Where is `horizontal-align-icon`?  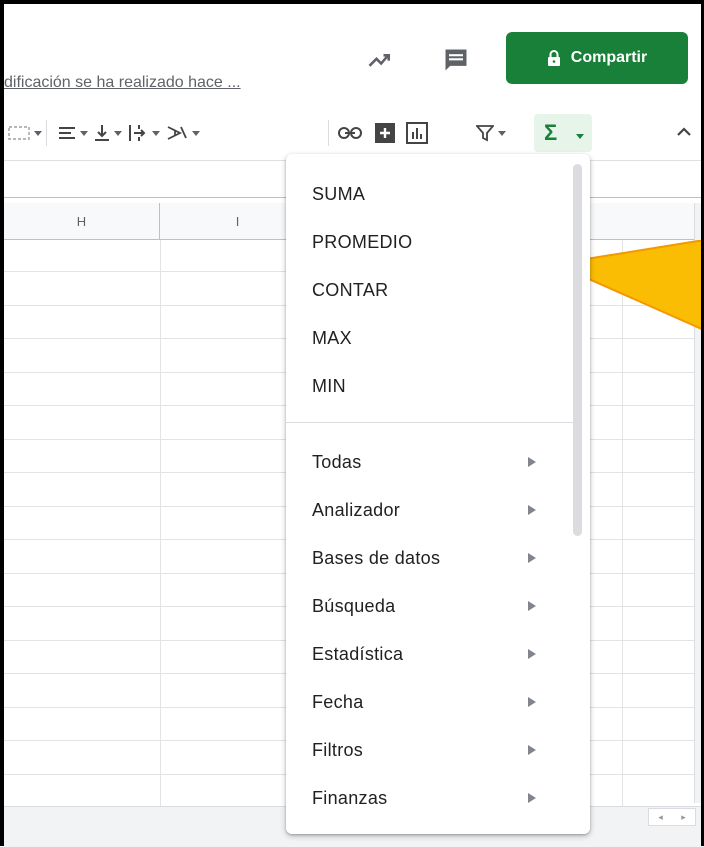
horizontal-align-icon is located at coordinates (73, 133).